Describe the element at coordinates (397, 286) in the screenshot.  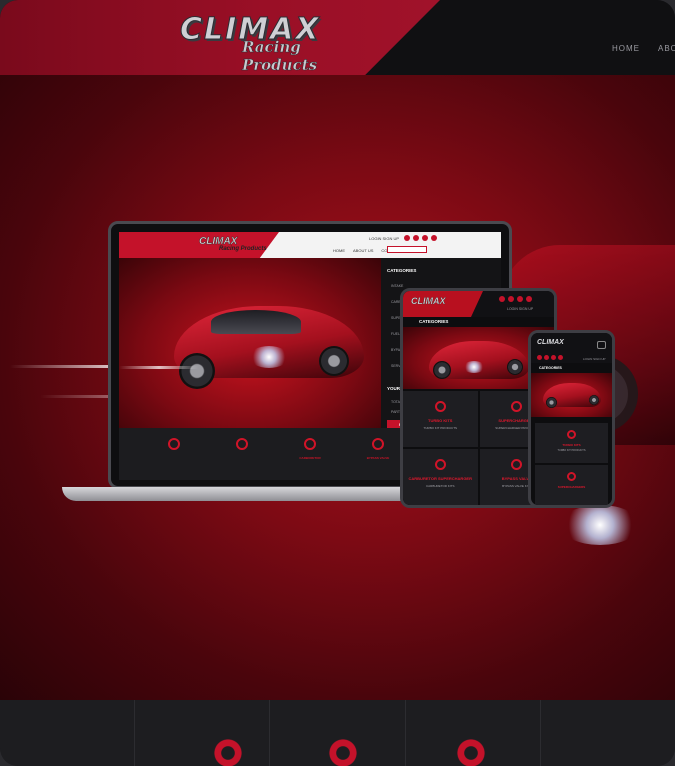
I see `sidebar-item: INTAKE` at that location.